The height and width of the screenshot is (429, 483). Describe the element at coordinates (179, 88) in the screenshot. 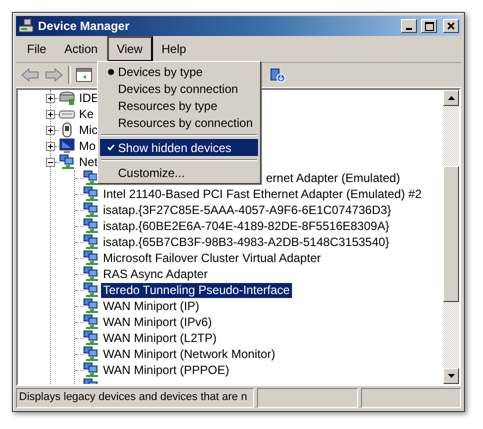

I see `menu-option: Devices by connection` at that location.